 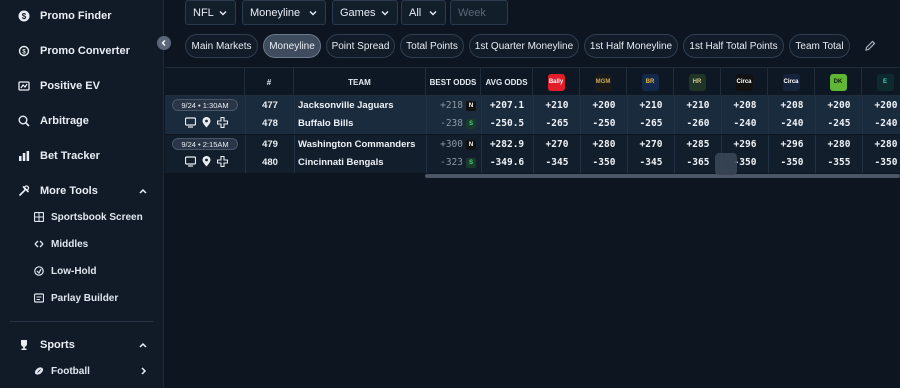 What do you see at coordinates (791, 82) in the screenshot?
I see `header-book-circa-sports: Circa` at bounding box center [791, 82].